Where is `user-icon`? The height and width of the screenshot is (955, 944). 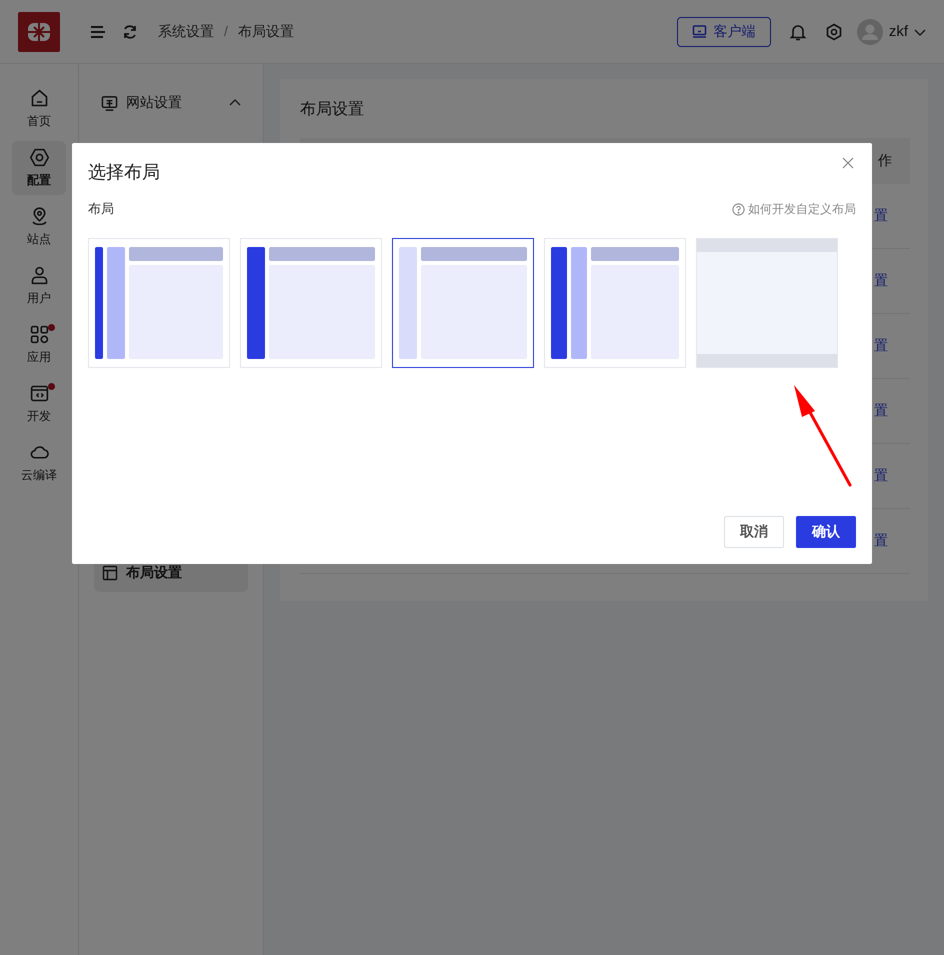 user-icon is located at coordinates (39, 275).